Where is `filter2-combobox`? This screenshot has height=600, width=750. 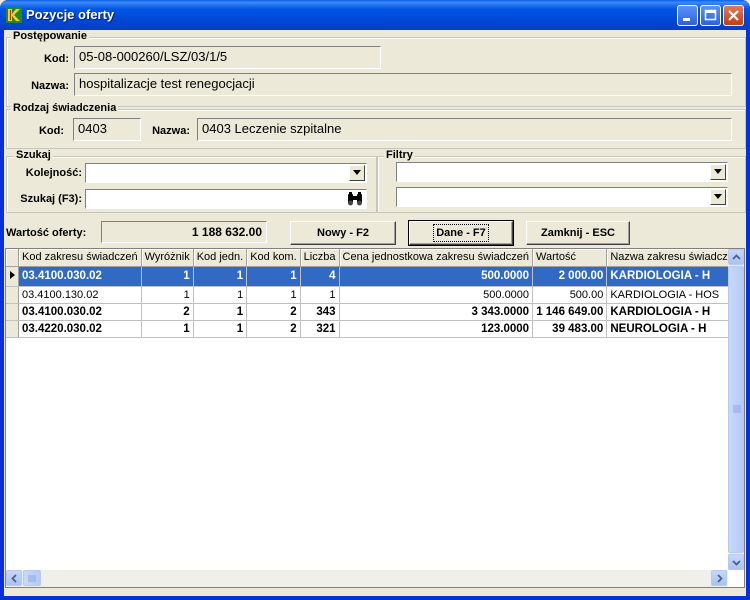
filter2-combobox is located at coordinates (562, 197).